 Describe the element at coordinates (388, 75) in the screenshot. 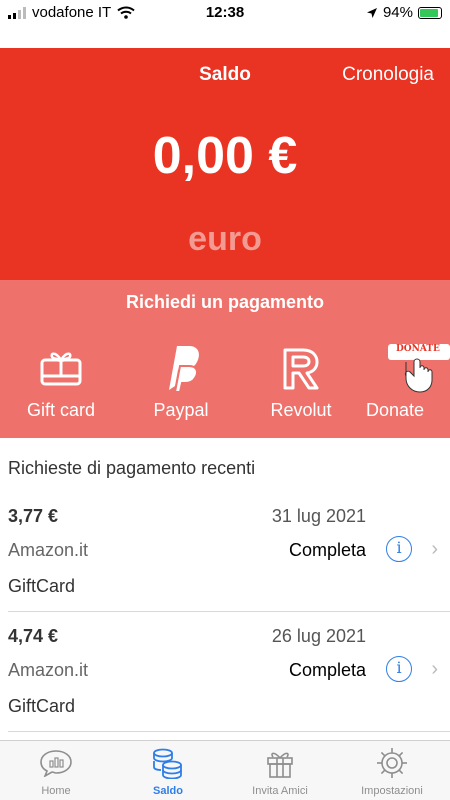

I see `history-link: Cronologia` at that location.